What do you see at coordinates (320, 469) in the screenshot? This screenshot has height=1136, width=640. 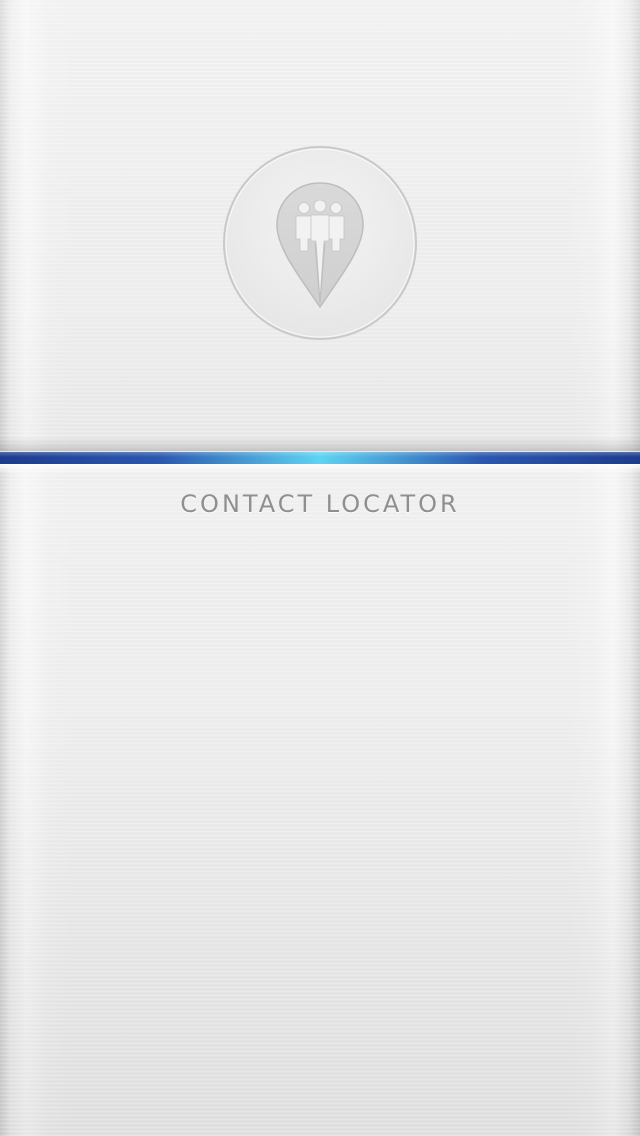 I see `bottom-panel-edge` at bounding box center [320, 469].